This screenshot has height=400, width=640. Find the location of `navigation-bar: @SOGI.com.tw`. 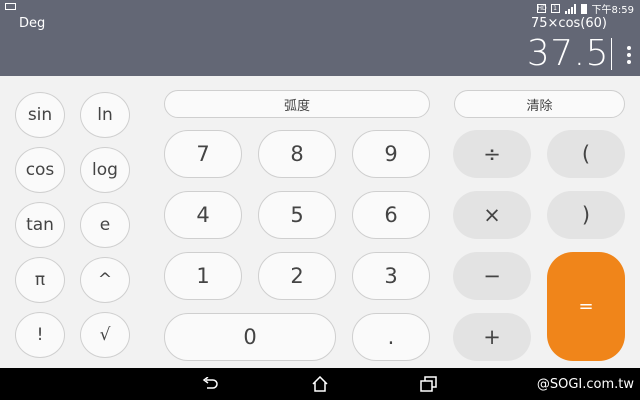

navigation-bar: @SOGI.com.tw is located at coordinates (320, 384).